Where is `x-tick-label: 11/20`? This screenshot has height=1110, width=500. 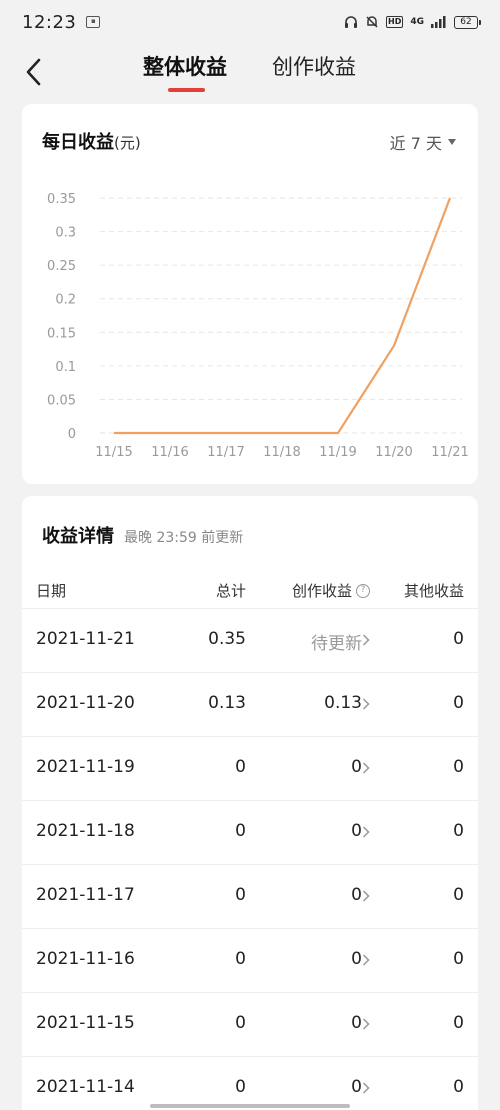
x-tick-label: 11/20 is located at coordinates (393, 452).